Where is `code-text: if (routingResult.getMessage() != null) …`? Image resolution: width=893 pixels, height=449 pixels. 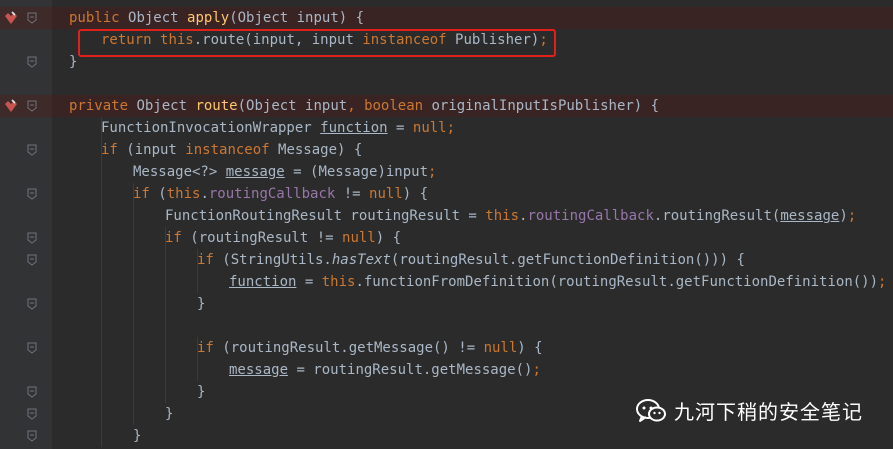 code-text: if (routingResult.getMessage() != null) … is located at coordinates (370, 348).